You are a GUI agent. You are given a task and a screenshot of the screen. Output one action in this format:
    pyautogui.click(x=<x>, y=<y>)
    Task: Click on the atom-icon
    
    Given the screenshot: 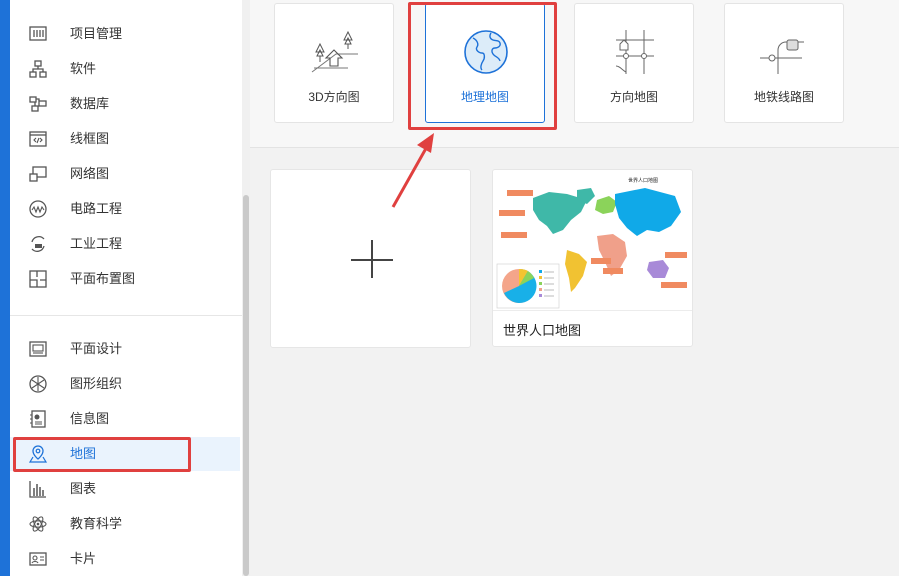 What is the action you would take?
    pyautogui.click(x=38, y=524)
    